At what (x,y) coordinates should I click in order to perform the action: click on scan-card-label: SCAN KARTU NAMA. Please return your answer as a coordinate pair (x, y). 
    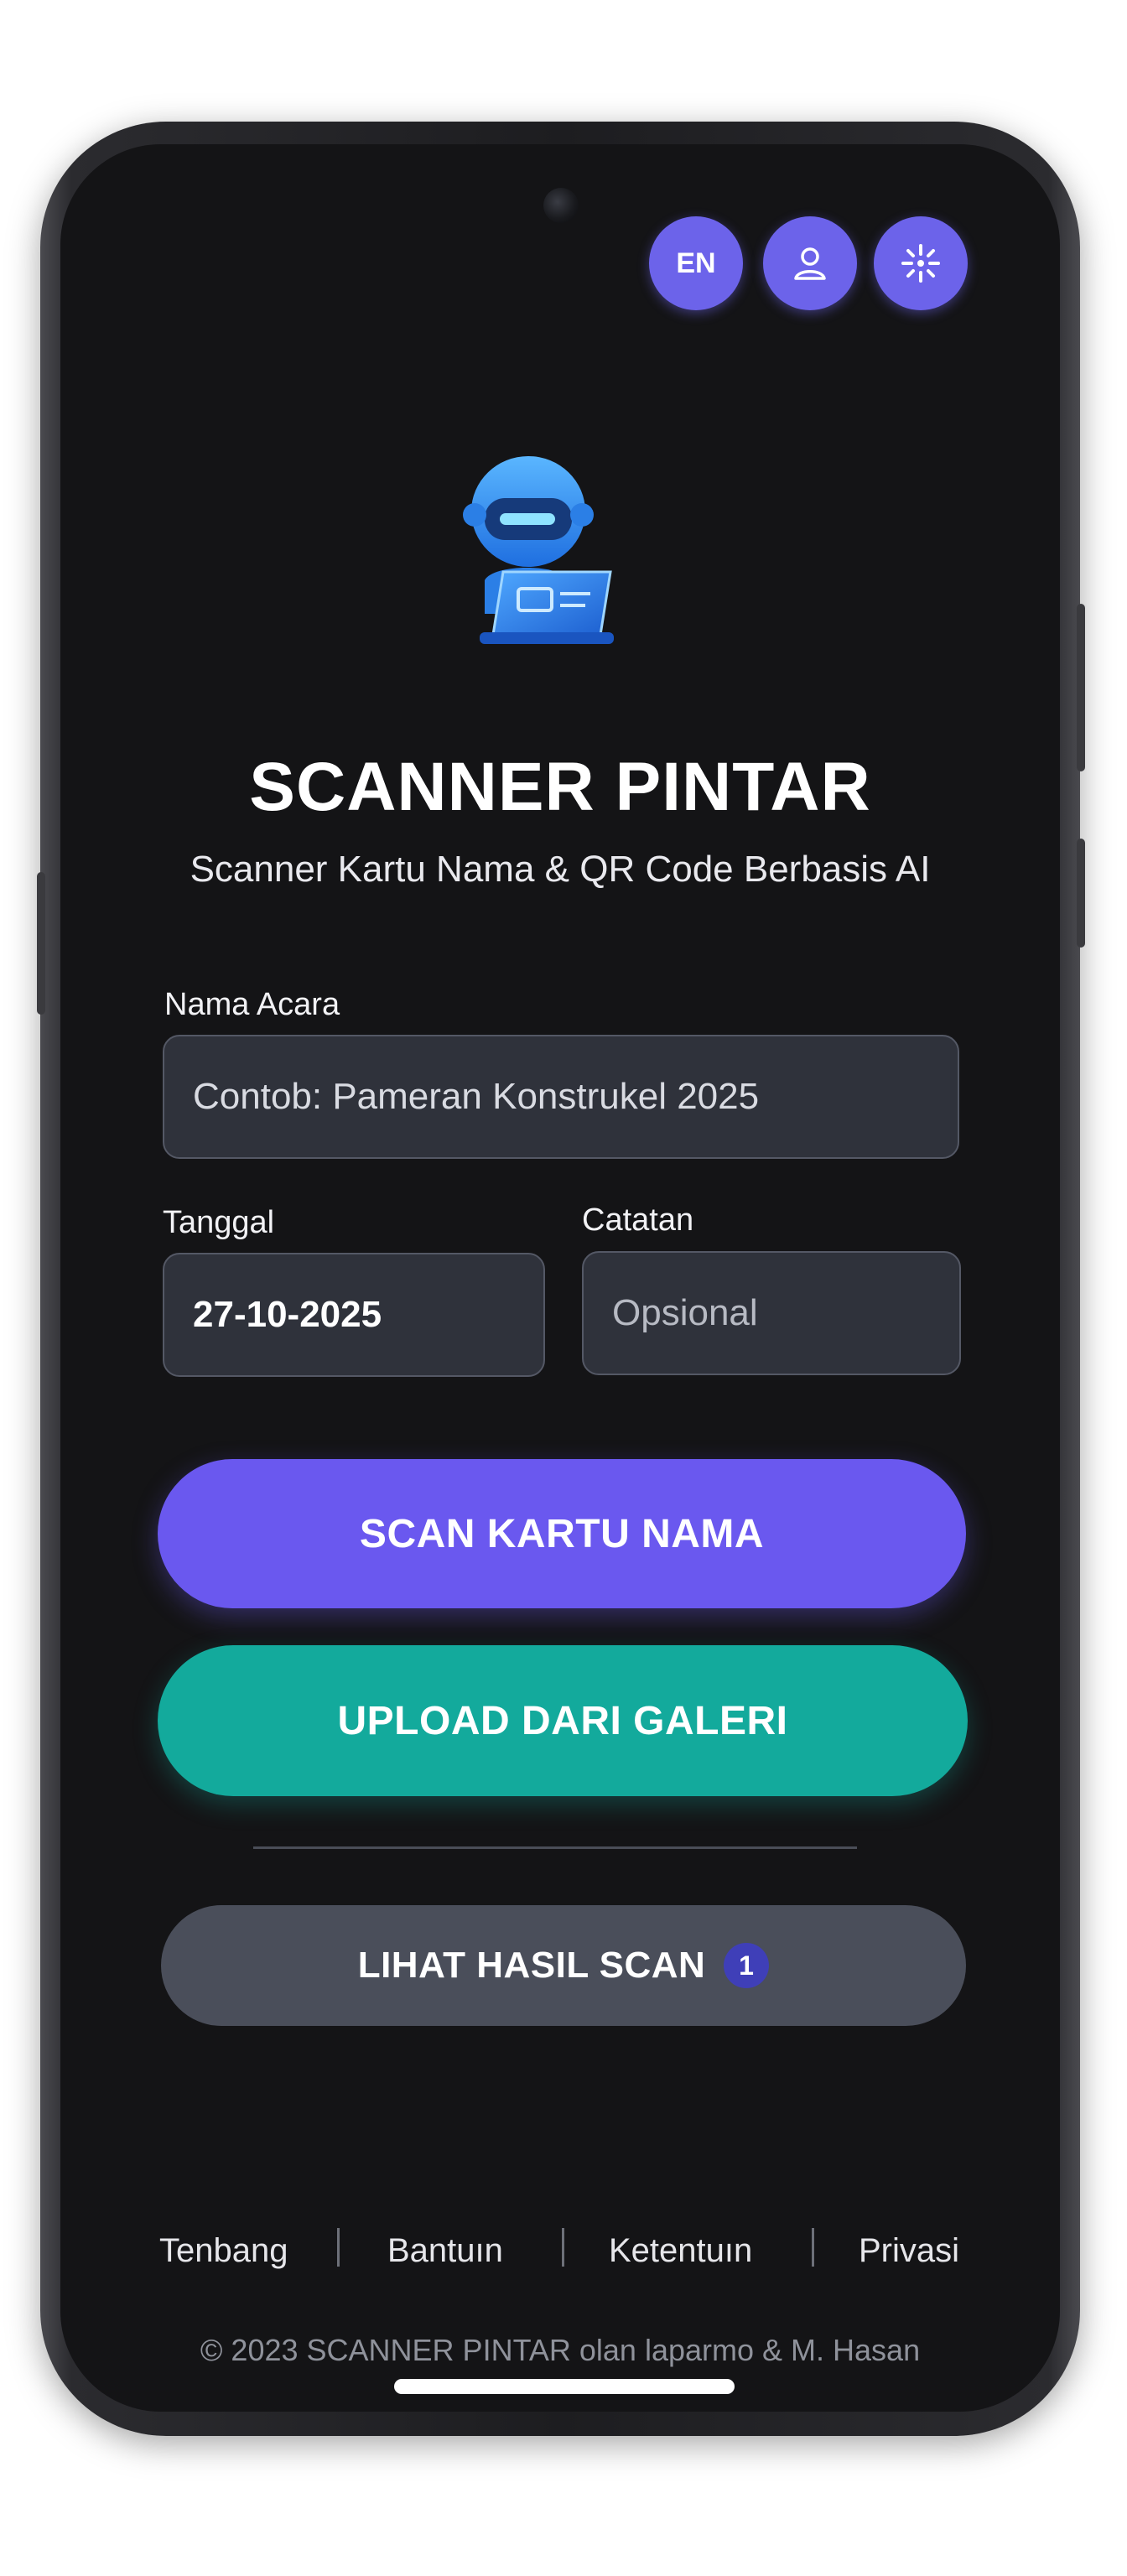
    Looking at the image, I should click on (562, 1533).